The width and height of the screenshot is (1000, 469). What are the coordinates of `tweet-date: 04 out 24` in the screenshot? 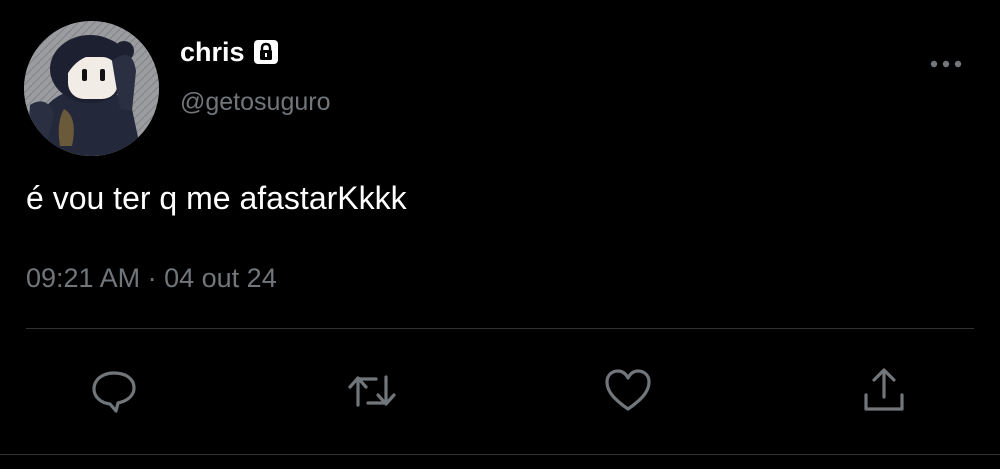 It's located at (220, 278).